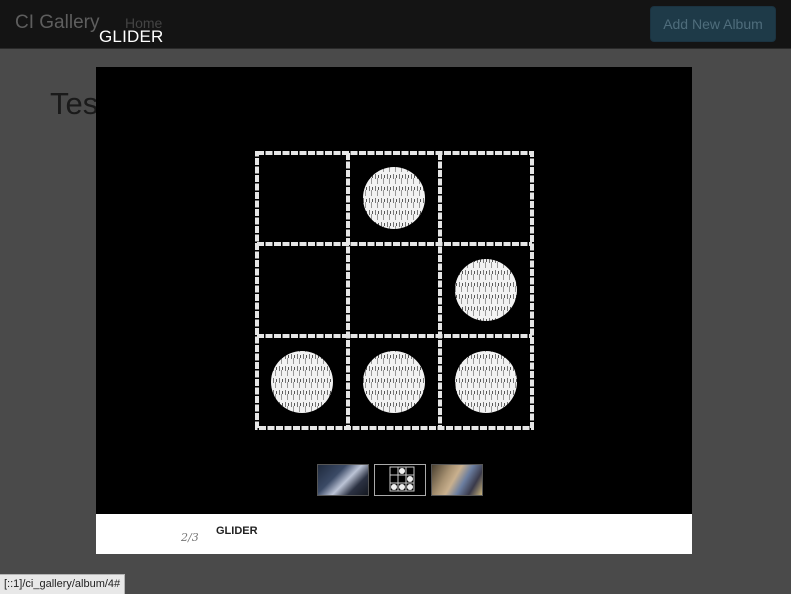  Describe the element at coordinates (74, 103) in the screenshot. I see `page-heading: Tes` at that location.